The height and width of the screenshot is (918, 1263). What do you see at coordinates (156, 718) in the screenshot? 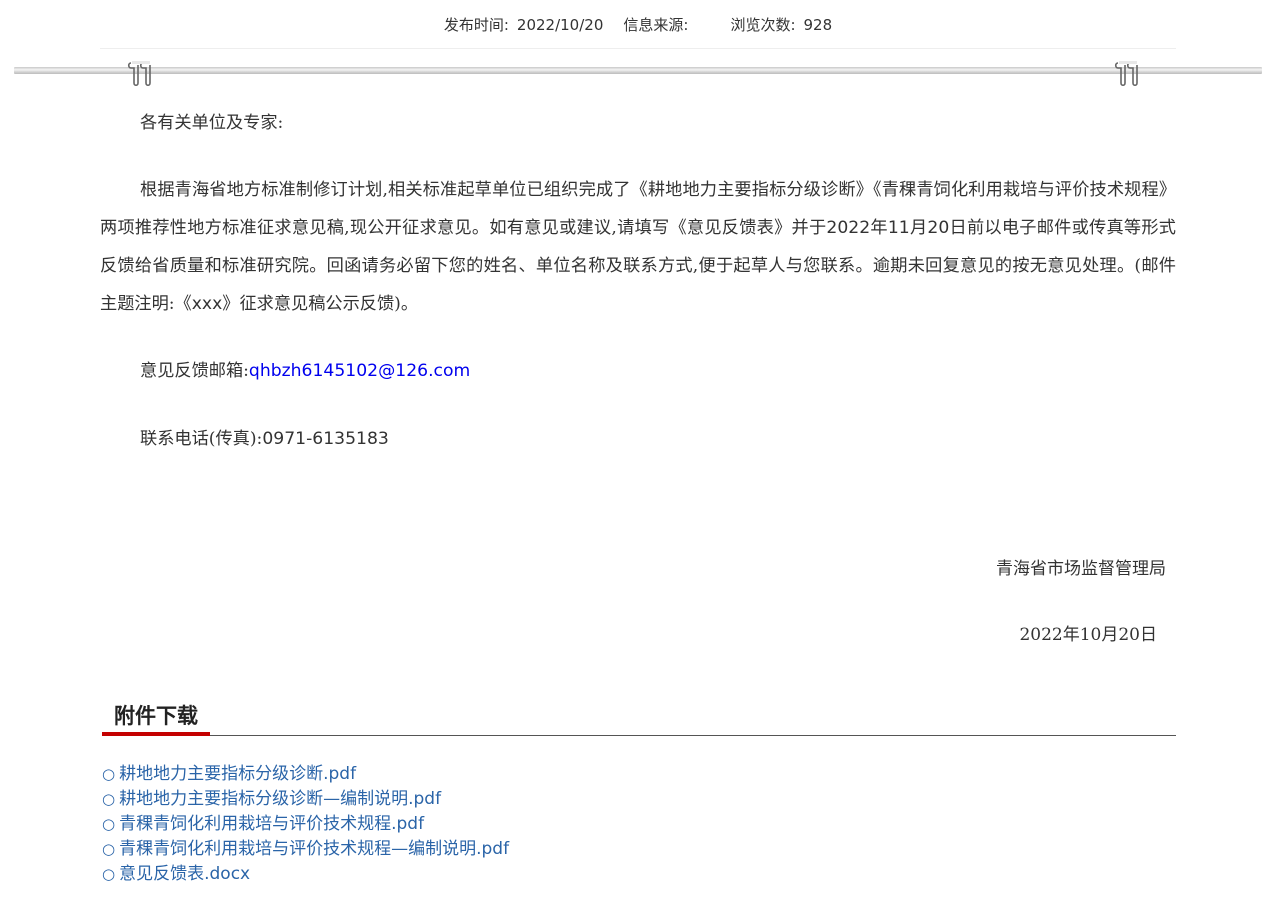
I see `attachments-title: 附件下载` at bounding box center [156, 718].